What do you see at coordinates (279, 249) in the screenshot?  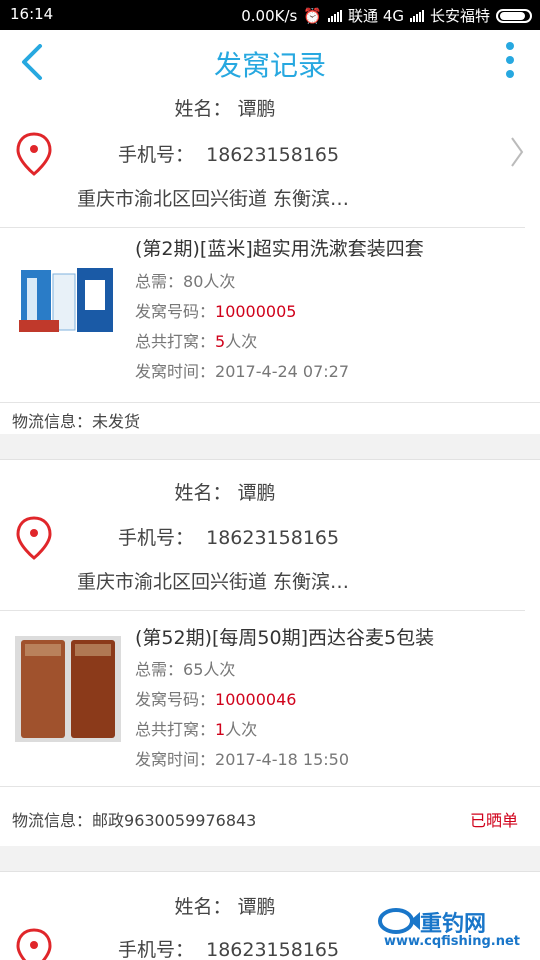 I see `product-title: (第2期)[蓝米]超实用洗漱套装四套` at bounding box center [279, 249].